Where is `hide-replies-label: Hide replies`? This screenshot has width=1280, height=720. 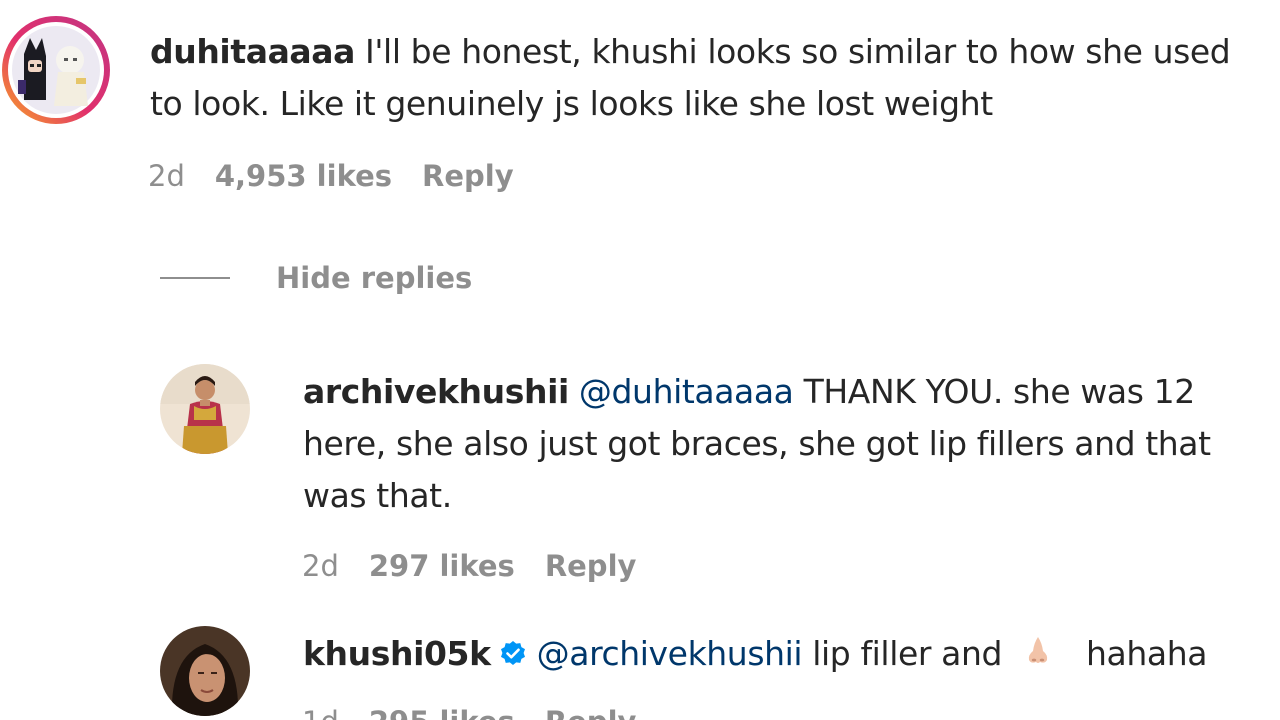
hide-replies-label: Hide replies is located at coordinates (374, 278).